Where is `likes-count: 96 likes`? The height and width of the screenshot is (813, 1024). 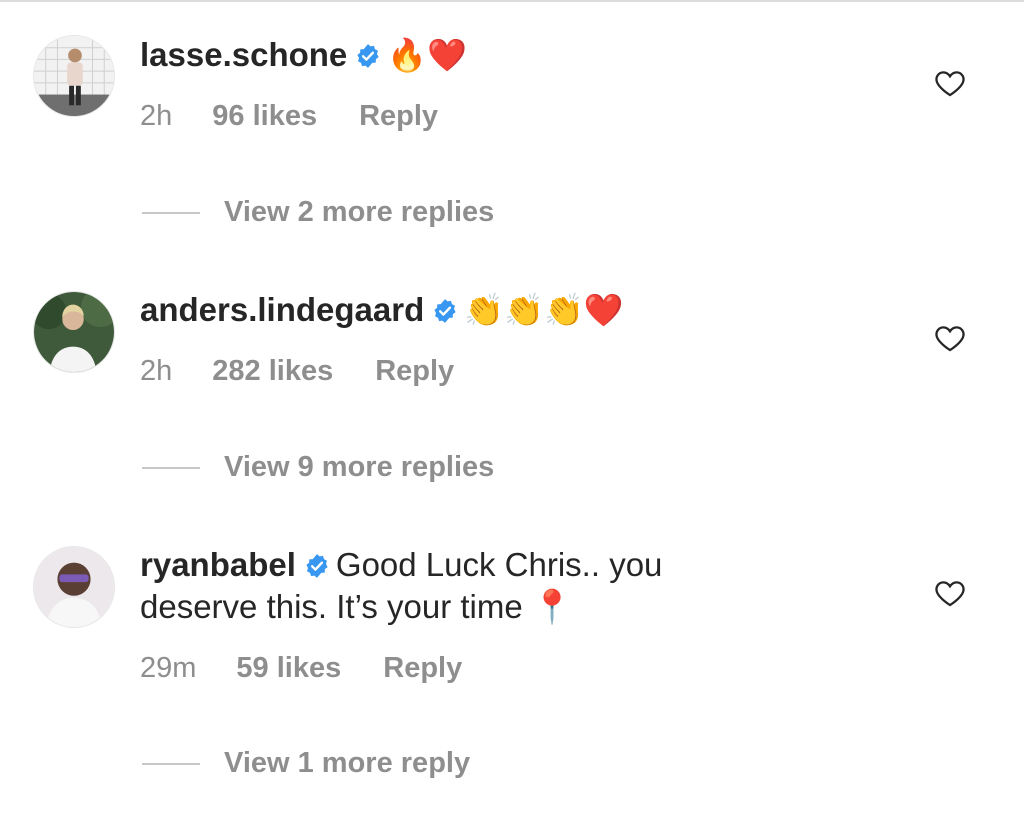
likes-count: 96 likes is located at coordinates (264, 116).